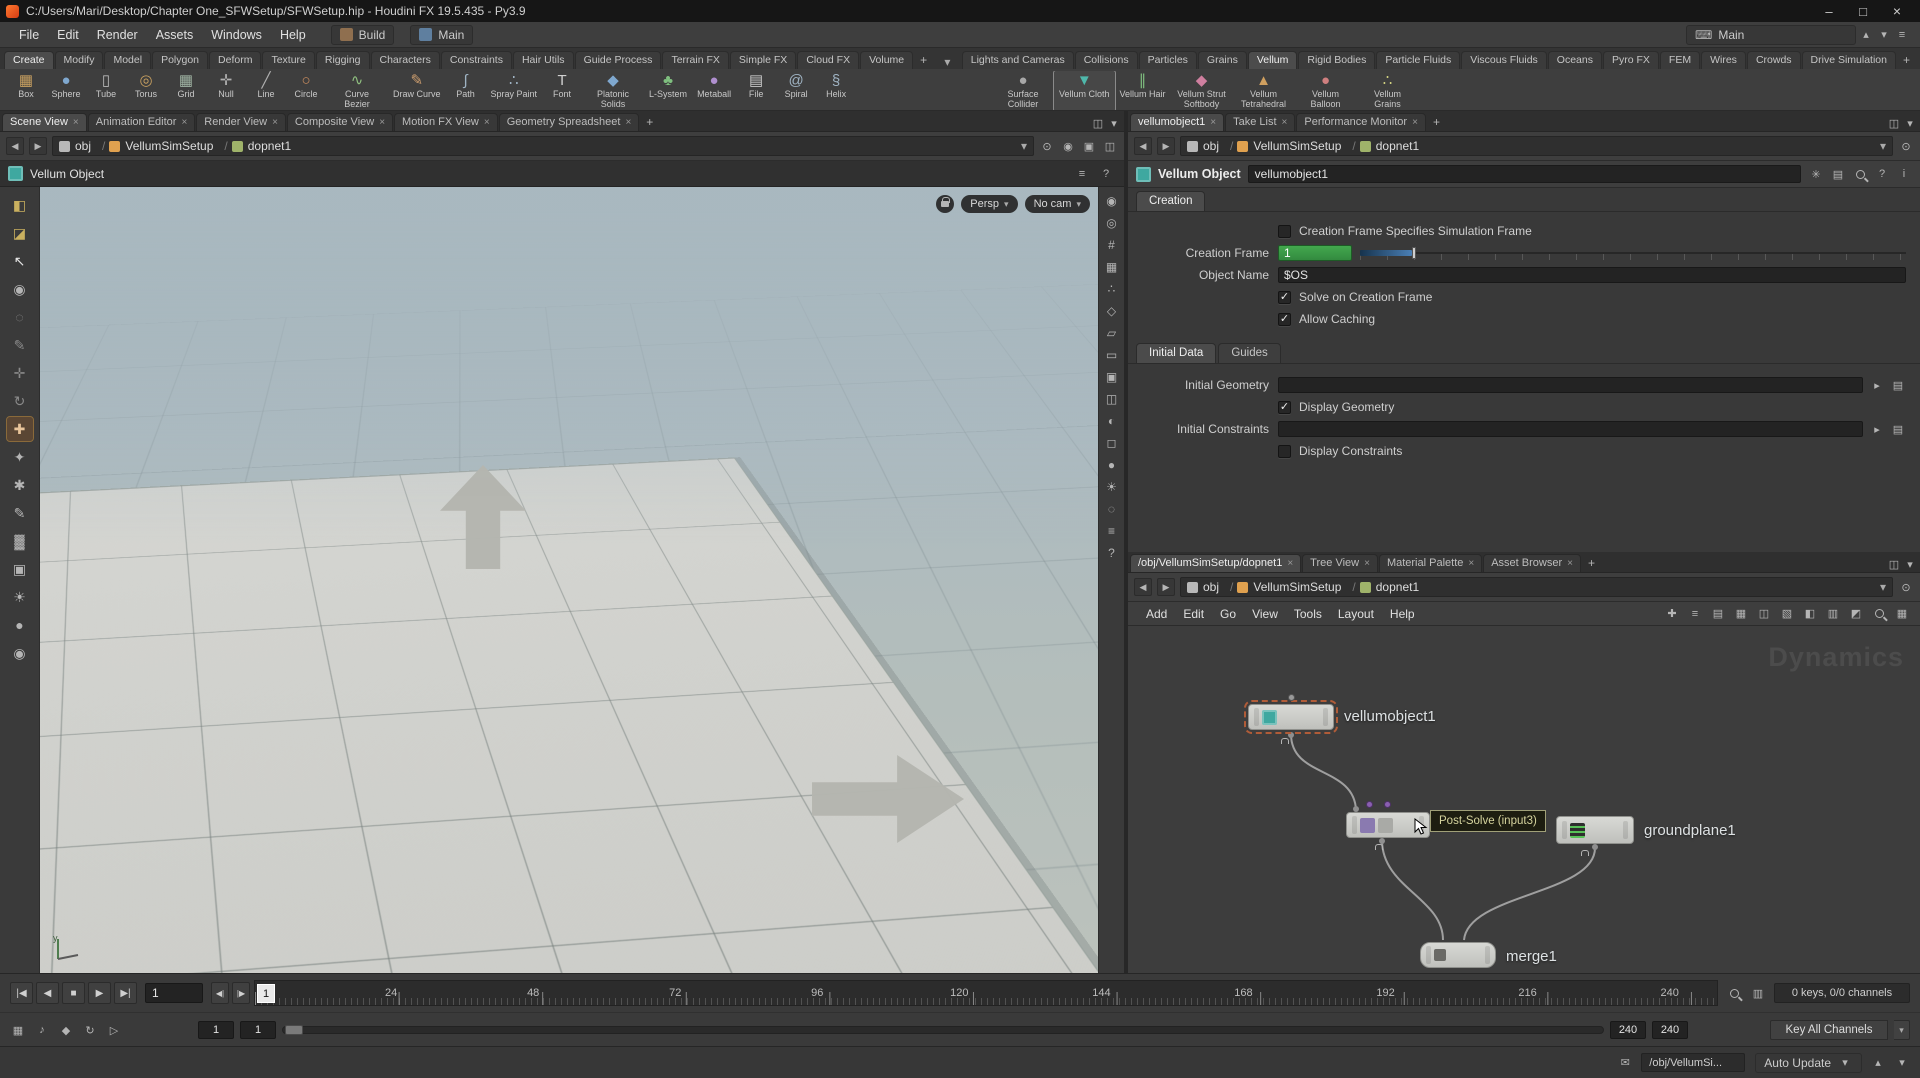 The image size is (1920, 1078). Describe the element at coordinates (1112, 222) in the screenshot. I see `isolate-selection-icon: ◎` at that location.